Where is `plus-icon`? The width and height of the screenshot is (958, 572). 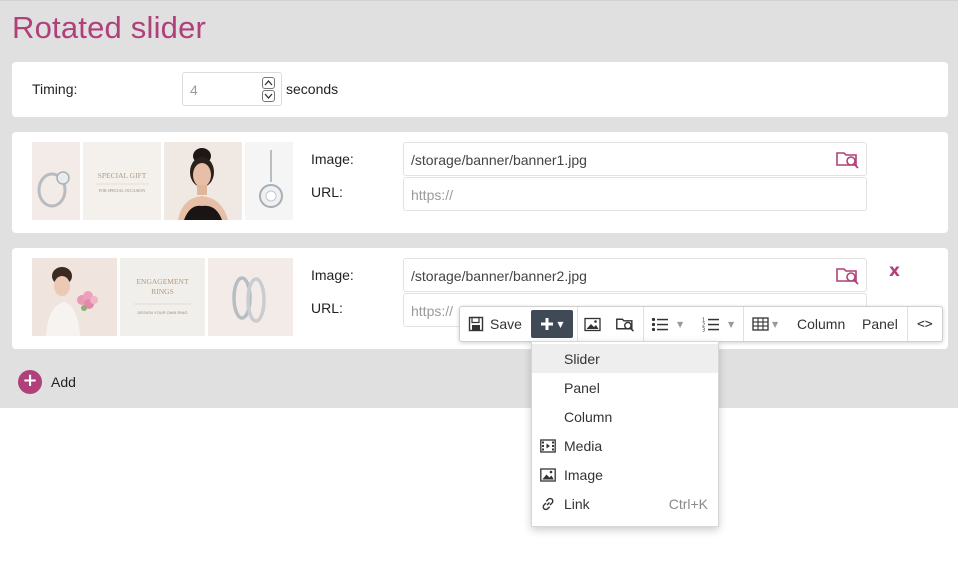
plus-icon is located at coordinates (547, 324).